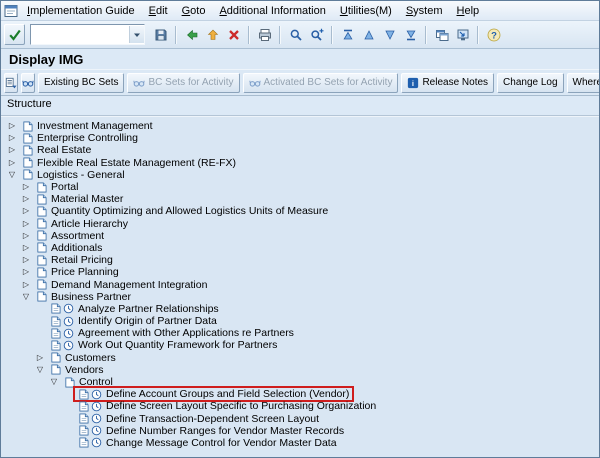 The height and width of the screenshot is (458, 600). Describe the element at coordinates (28, 82) in the screenshot. I see `display-glasses-button` at that location.